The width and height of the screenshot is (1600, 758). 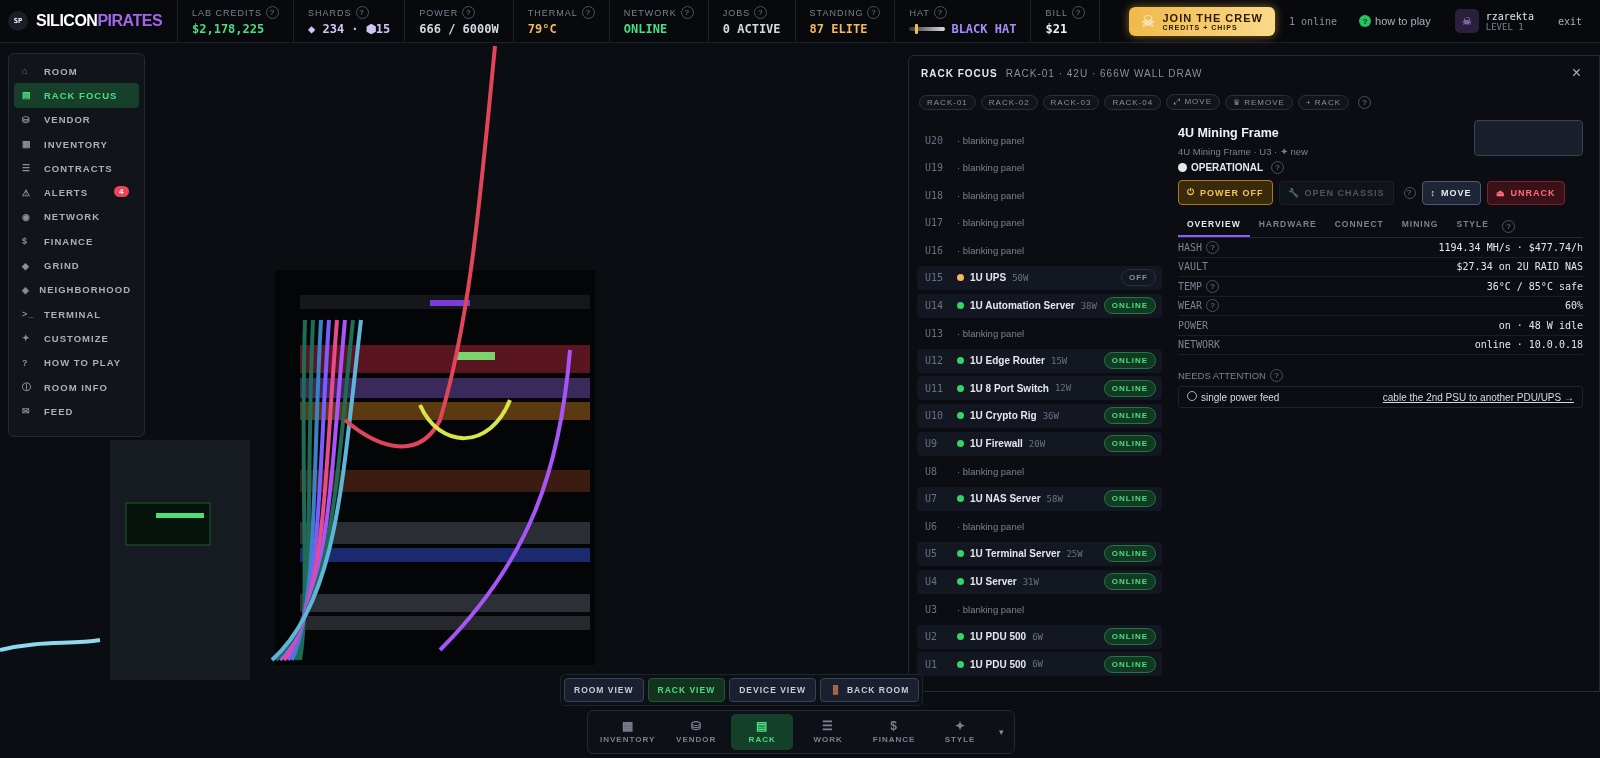 What do you see at coordinates (1039, 443) in the screenshot?
I see `rack-slot-row: U9 1U Firewall 20W ONLINE` at bounding box center [1039, 443].